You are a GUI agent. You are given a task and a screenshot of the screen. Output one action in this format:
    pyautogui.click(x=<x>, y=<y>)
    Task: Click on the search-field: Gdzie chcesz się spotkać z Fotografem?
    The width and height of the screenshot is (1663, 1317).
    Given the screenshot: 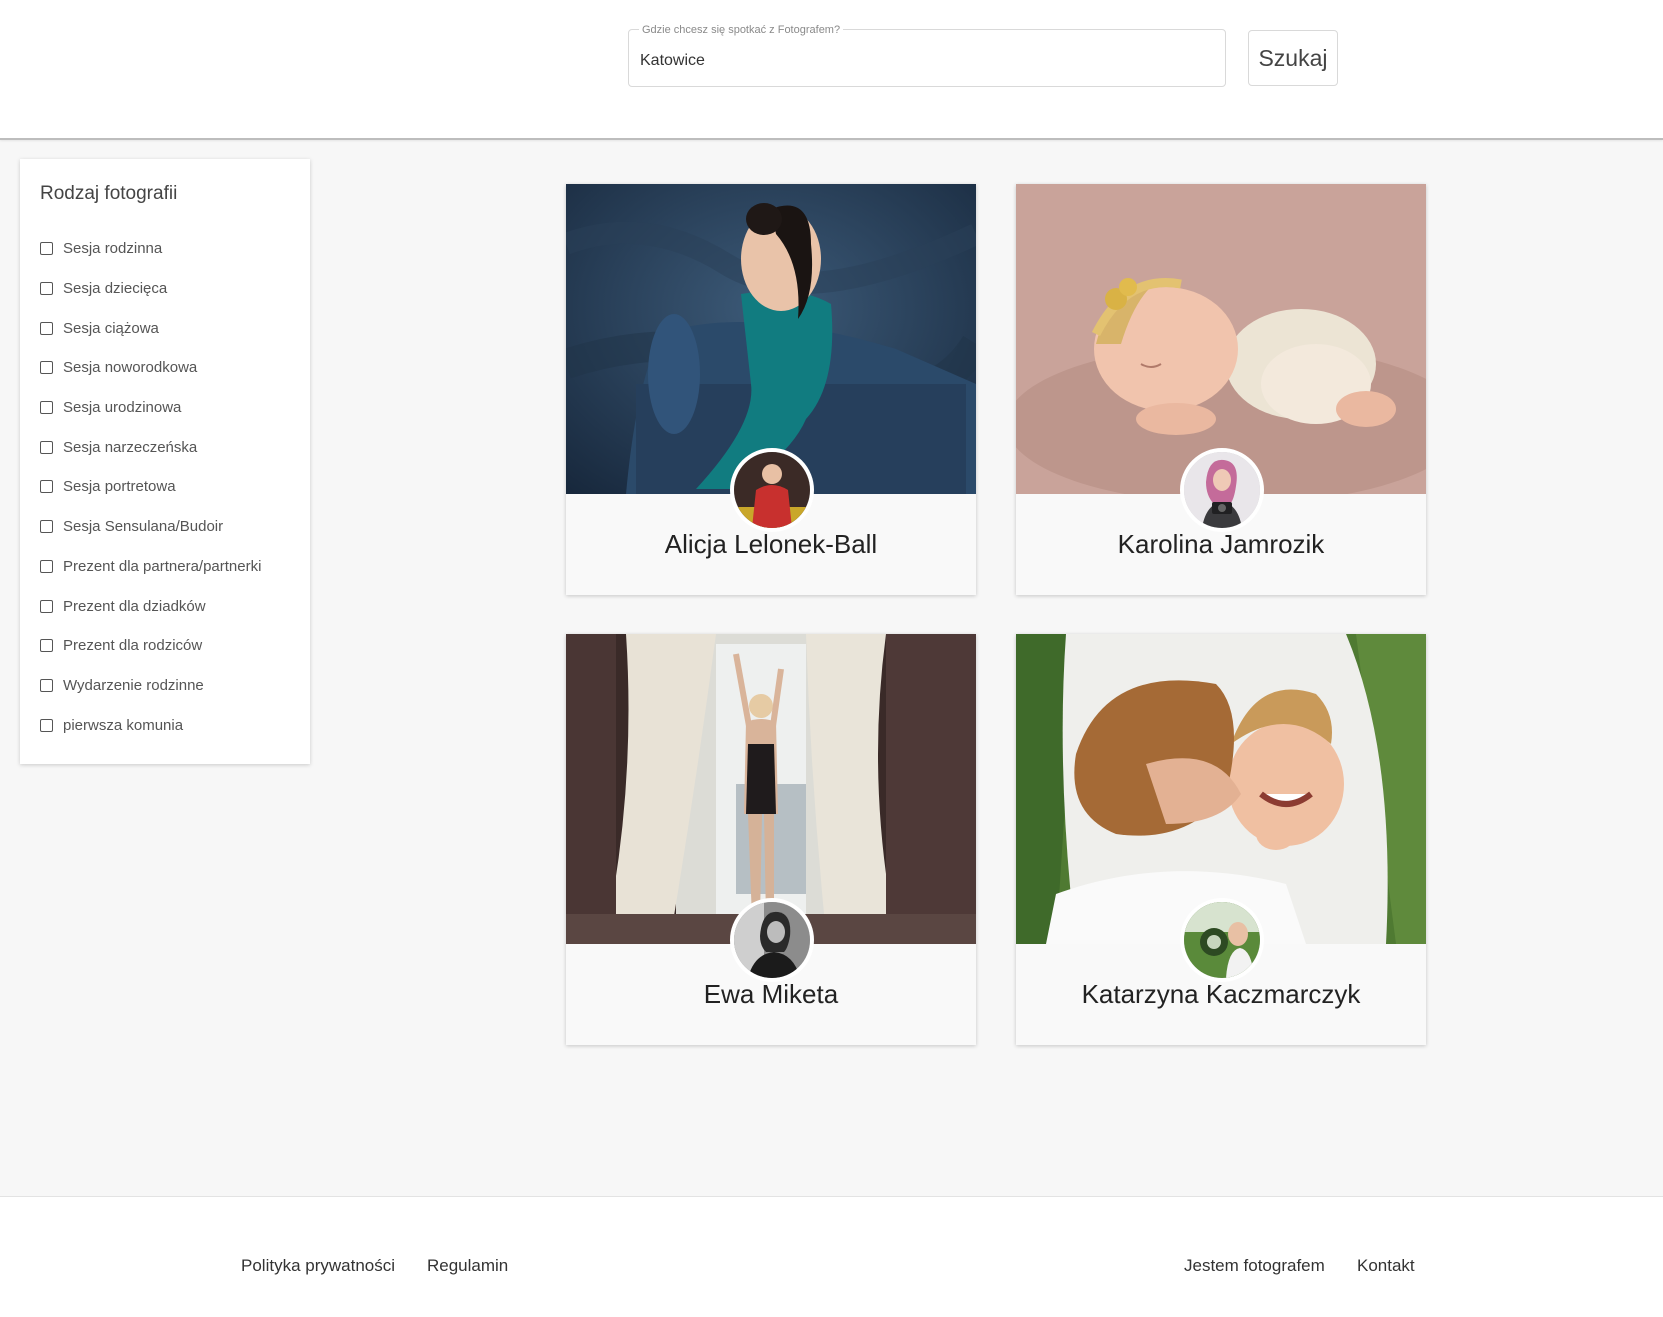 What is the action you would take?
    pyautogui.click(x=927, y=55)
    